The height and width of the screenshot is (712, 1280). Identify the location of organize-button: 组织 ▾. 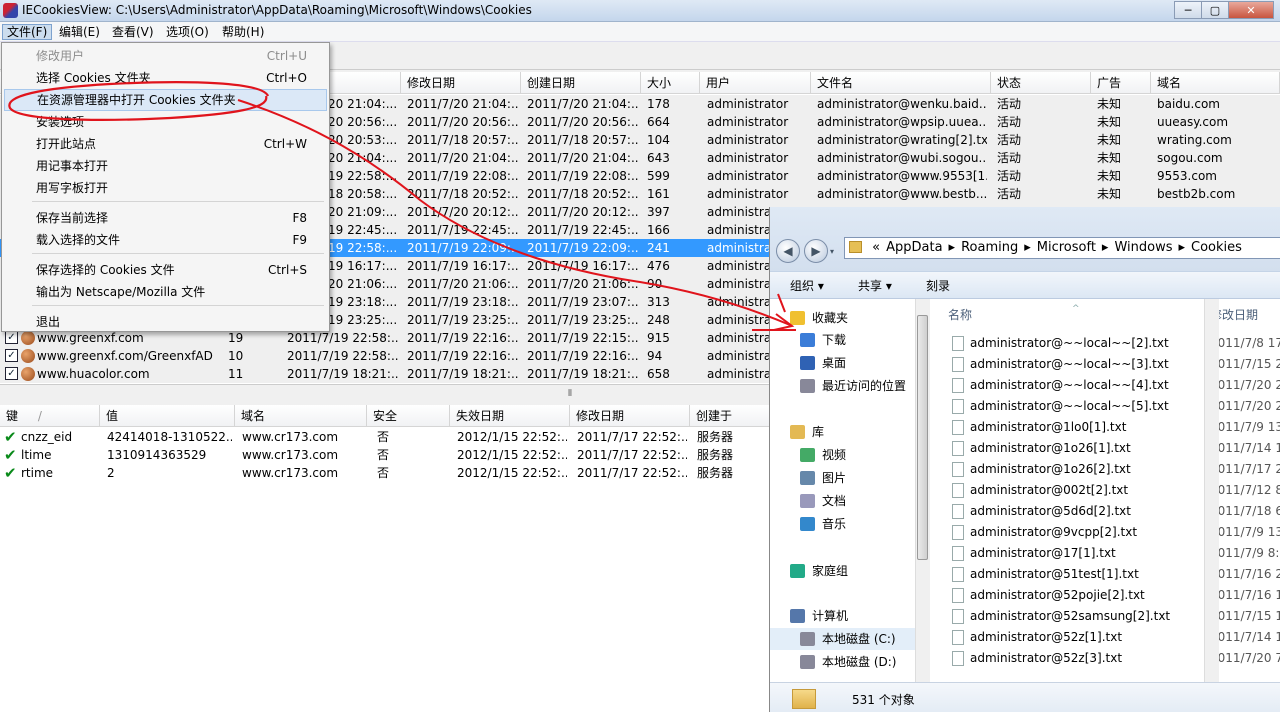
(807, 286).